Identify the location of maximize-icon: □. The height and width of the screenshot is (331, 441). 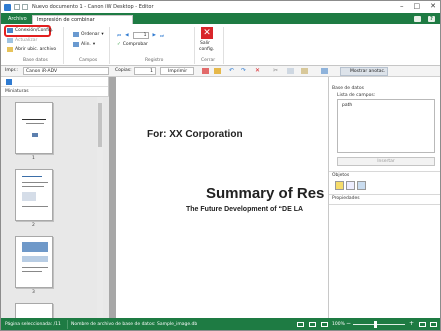
(417, 6).